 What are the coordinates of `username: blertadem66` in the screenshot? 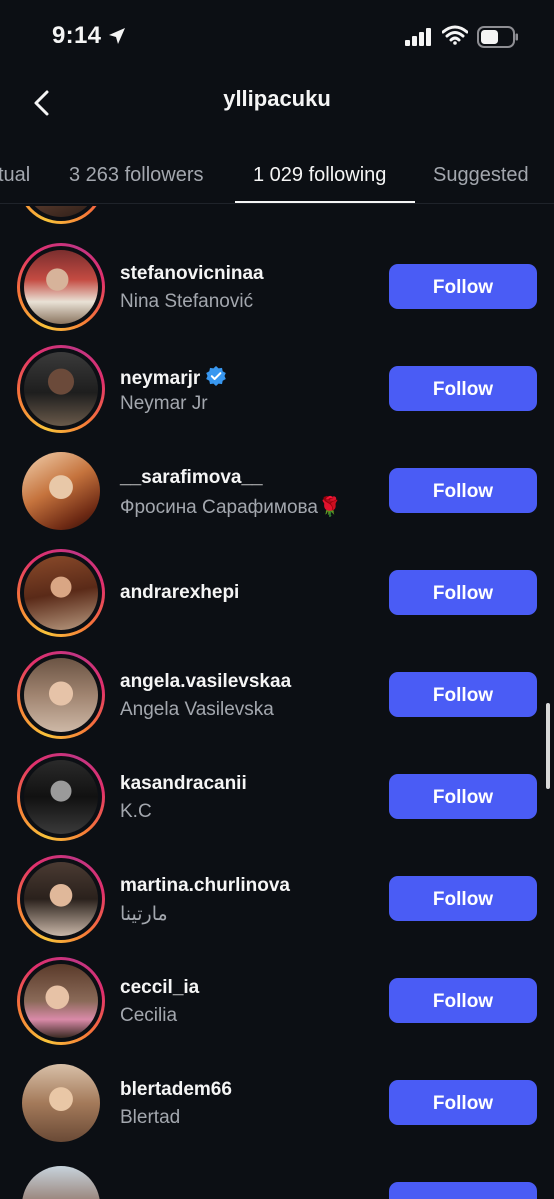 It's located at (176, 1090).